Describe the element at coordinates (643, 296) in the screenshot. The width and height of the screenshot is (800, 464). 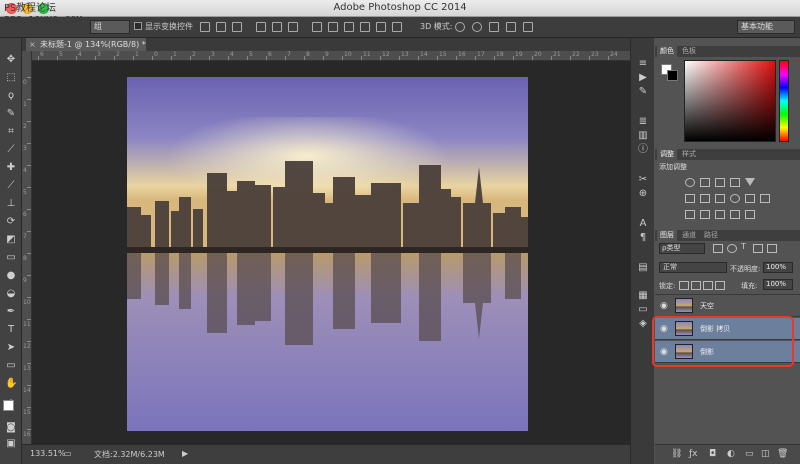
I see `properties-panel-icon: ▦` at that location.